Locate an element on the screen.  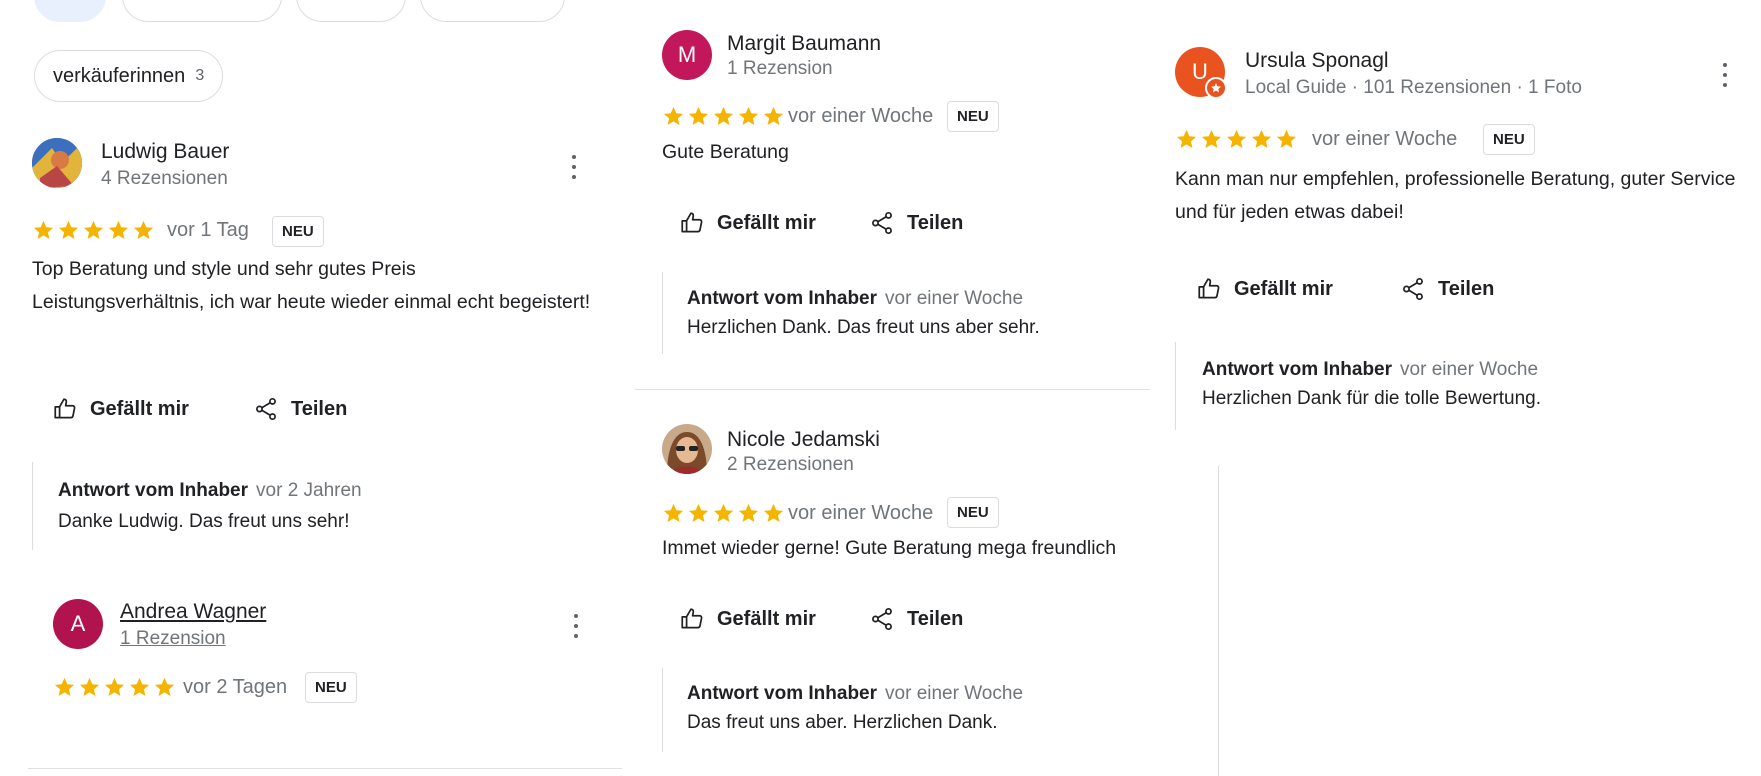
reviewer-name: Nicole Jedamski is located at coordinates (803, 440).